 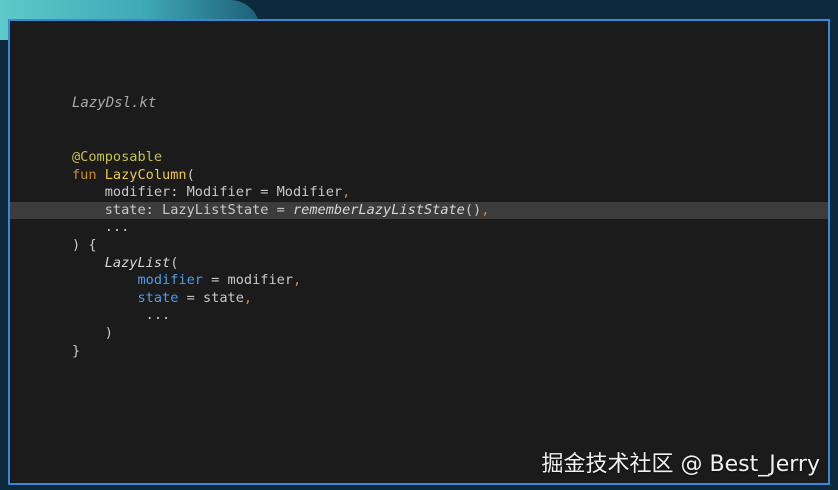 I want to click on code-line-9: state = state,, so click(x=419, y=299).